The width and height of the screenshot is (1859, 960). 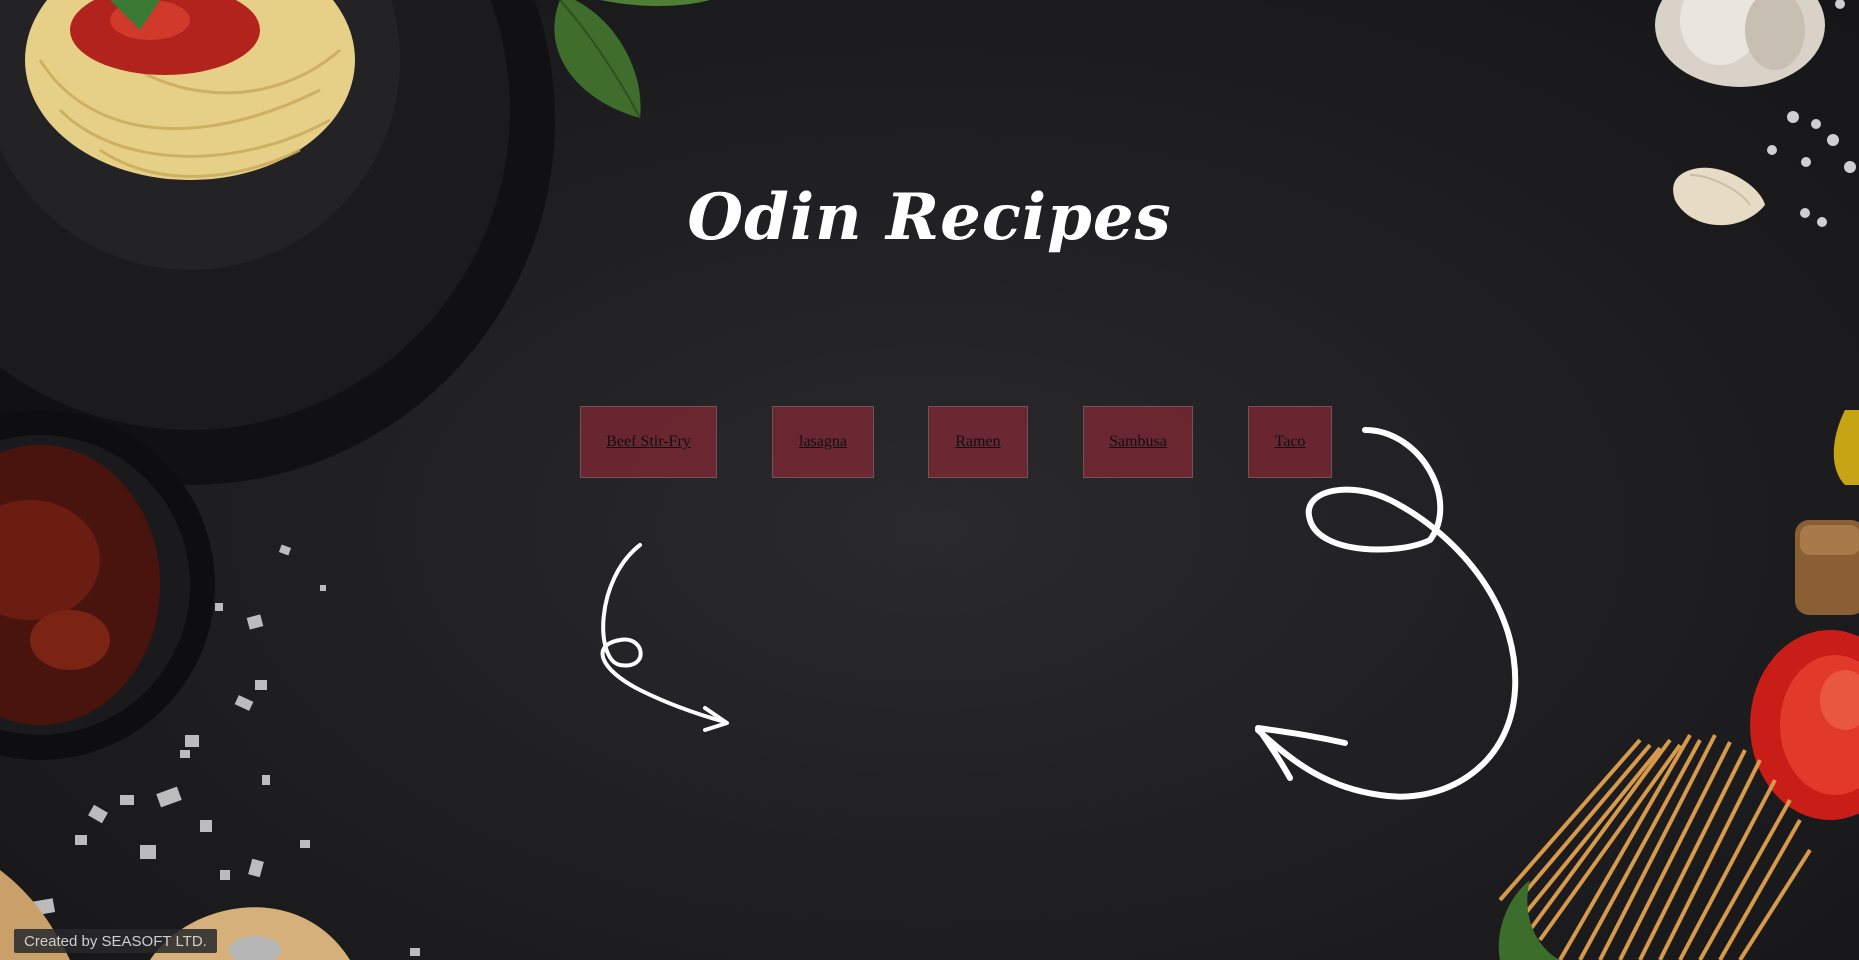 I want to click on footer-credit: Created by SEASOFT LTD., so click(x=115, y=941).